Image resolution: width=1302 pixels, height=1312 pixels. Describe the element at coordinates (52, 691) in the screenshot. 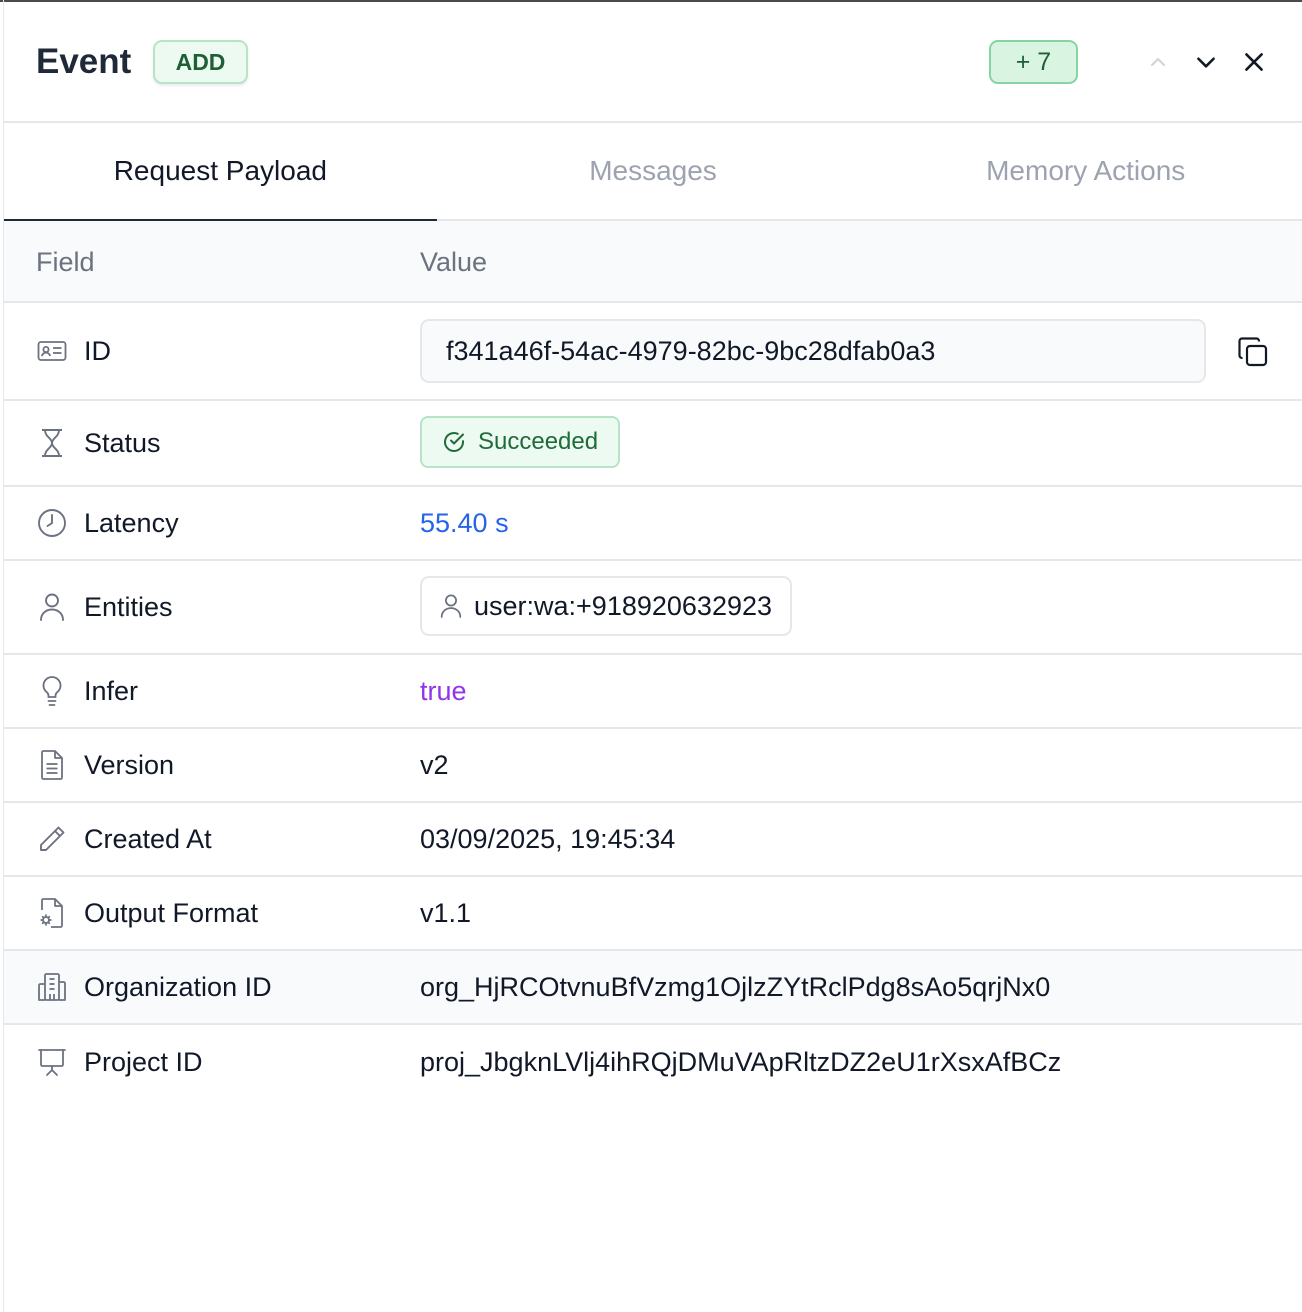

I see `lightbulb-icon` at that location.